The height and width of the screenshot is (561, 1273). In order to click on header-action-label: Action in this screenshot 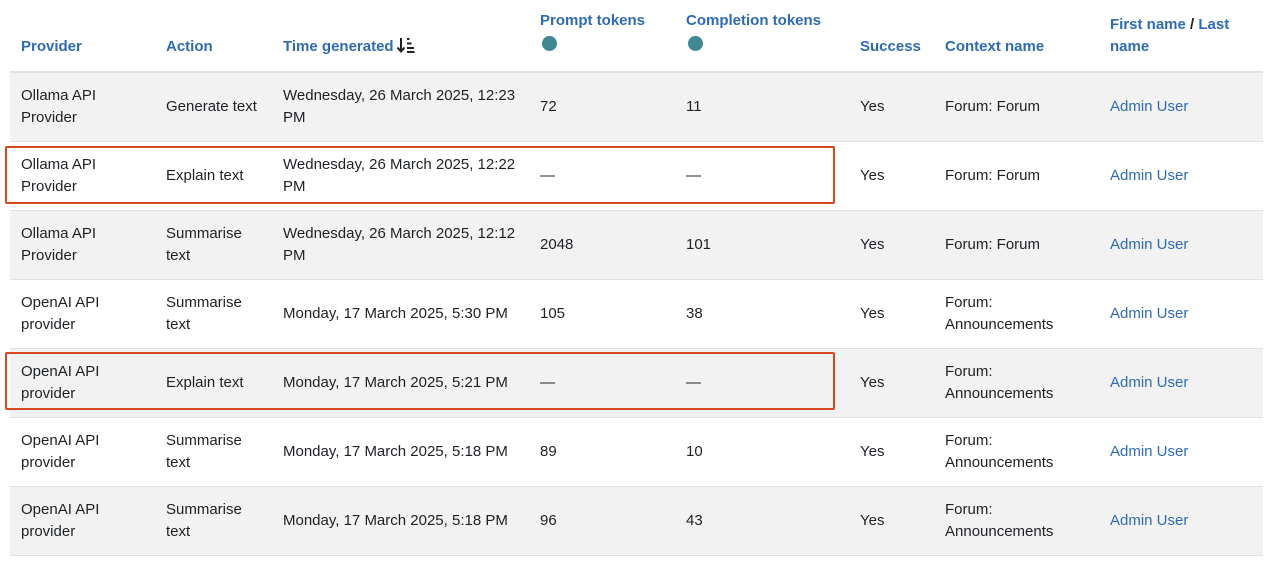, I will do `click(189, 46)`.